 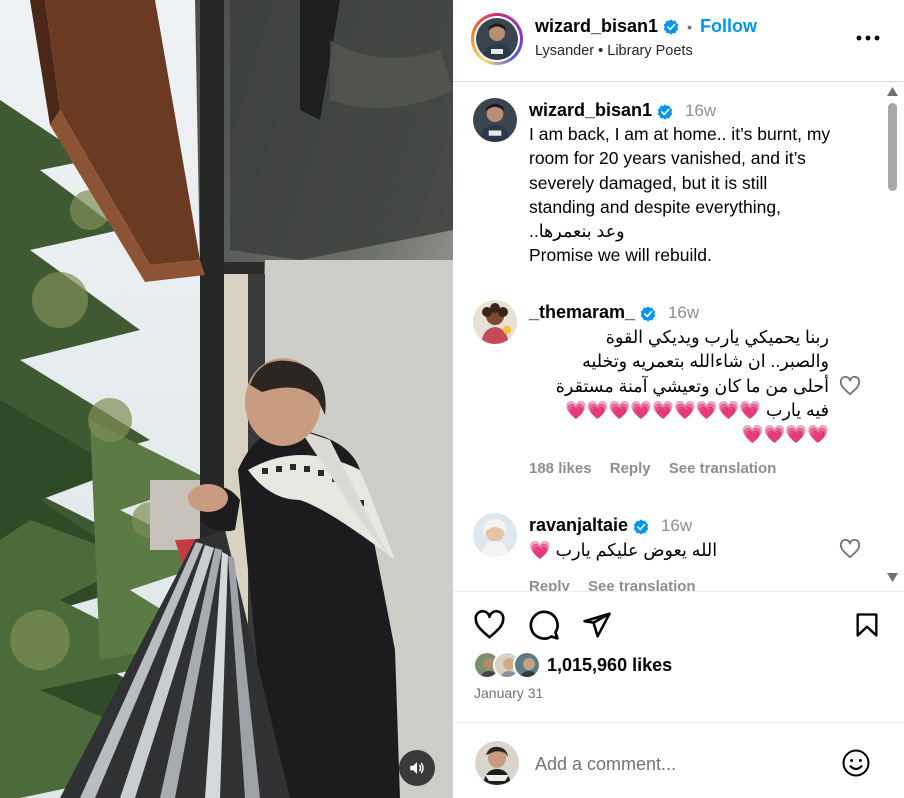 What do you see at coordinates (892, 337) in the screenshot?
I see `comments-scrollbar` at bounding box center [892, 337].